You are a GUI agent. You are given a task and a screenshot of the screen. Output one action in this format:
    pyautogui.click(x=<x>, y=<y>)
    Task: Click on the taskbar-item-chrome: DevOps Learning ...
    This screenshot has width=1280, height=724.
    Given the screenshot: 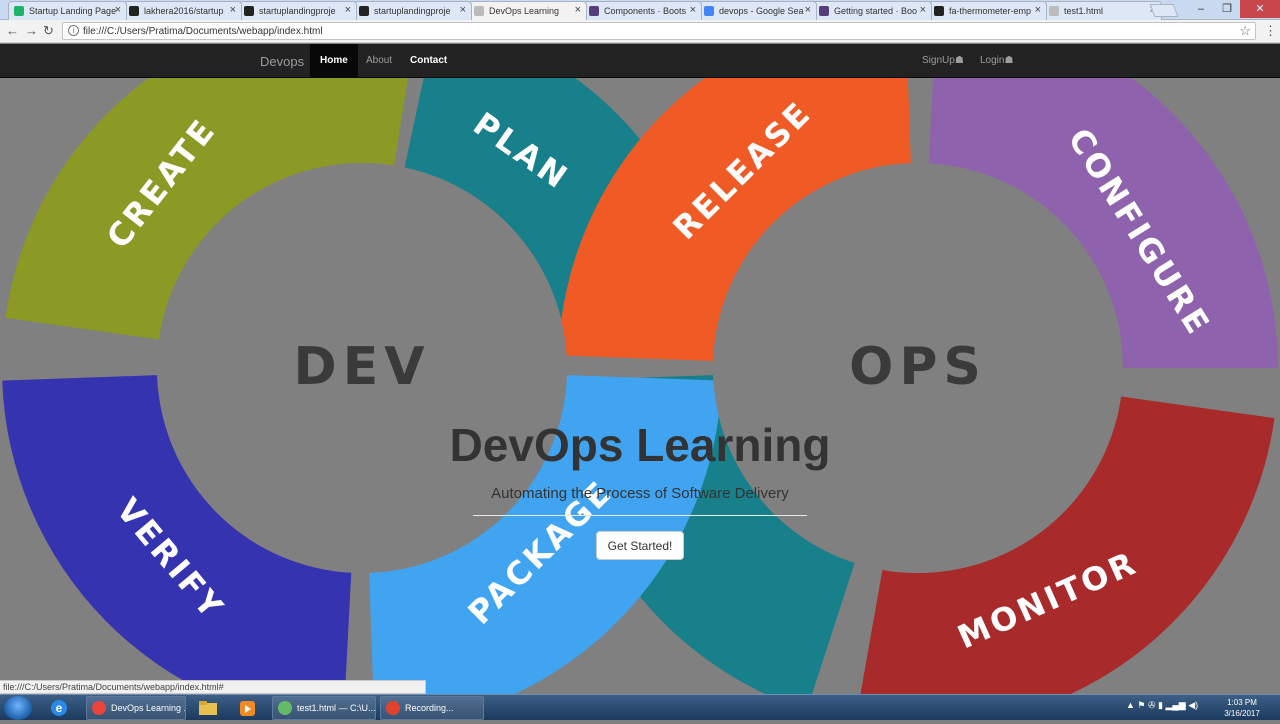 What is the action you would take?
    pyautogui.click(x=136, y=708)
    